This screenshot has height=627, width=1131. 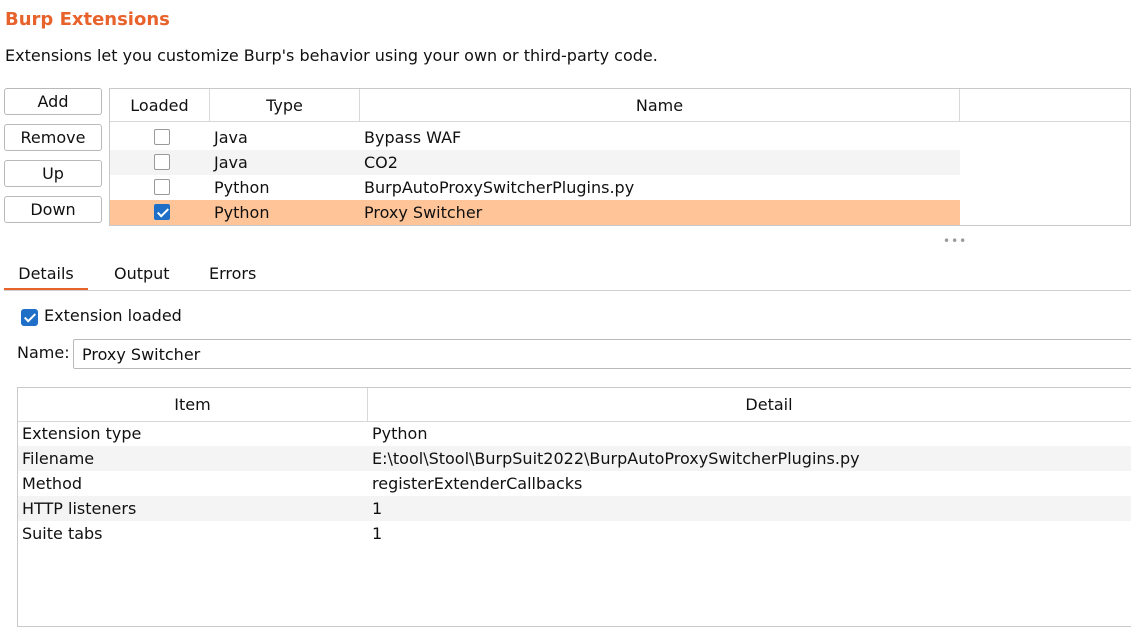 What do you see at coordinates (62, 533) in the screenshot?
I see `item-cell: Suite tabs` at bounding box center [62, 533].